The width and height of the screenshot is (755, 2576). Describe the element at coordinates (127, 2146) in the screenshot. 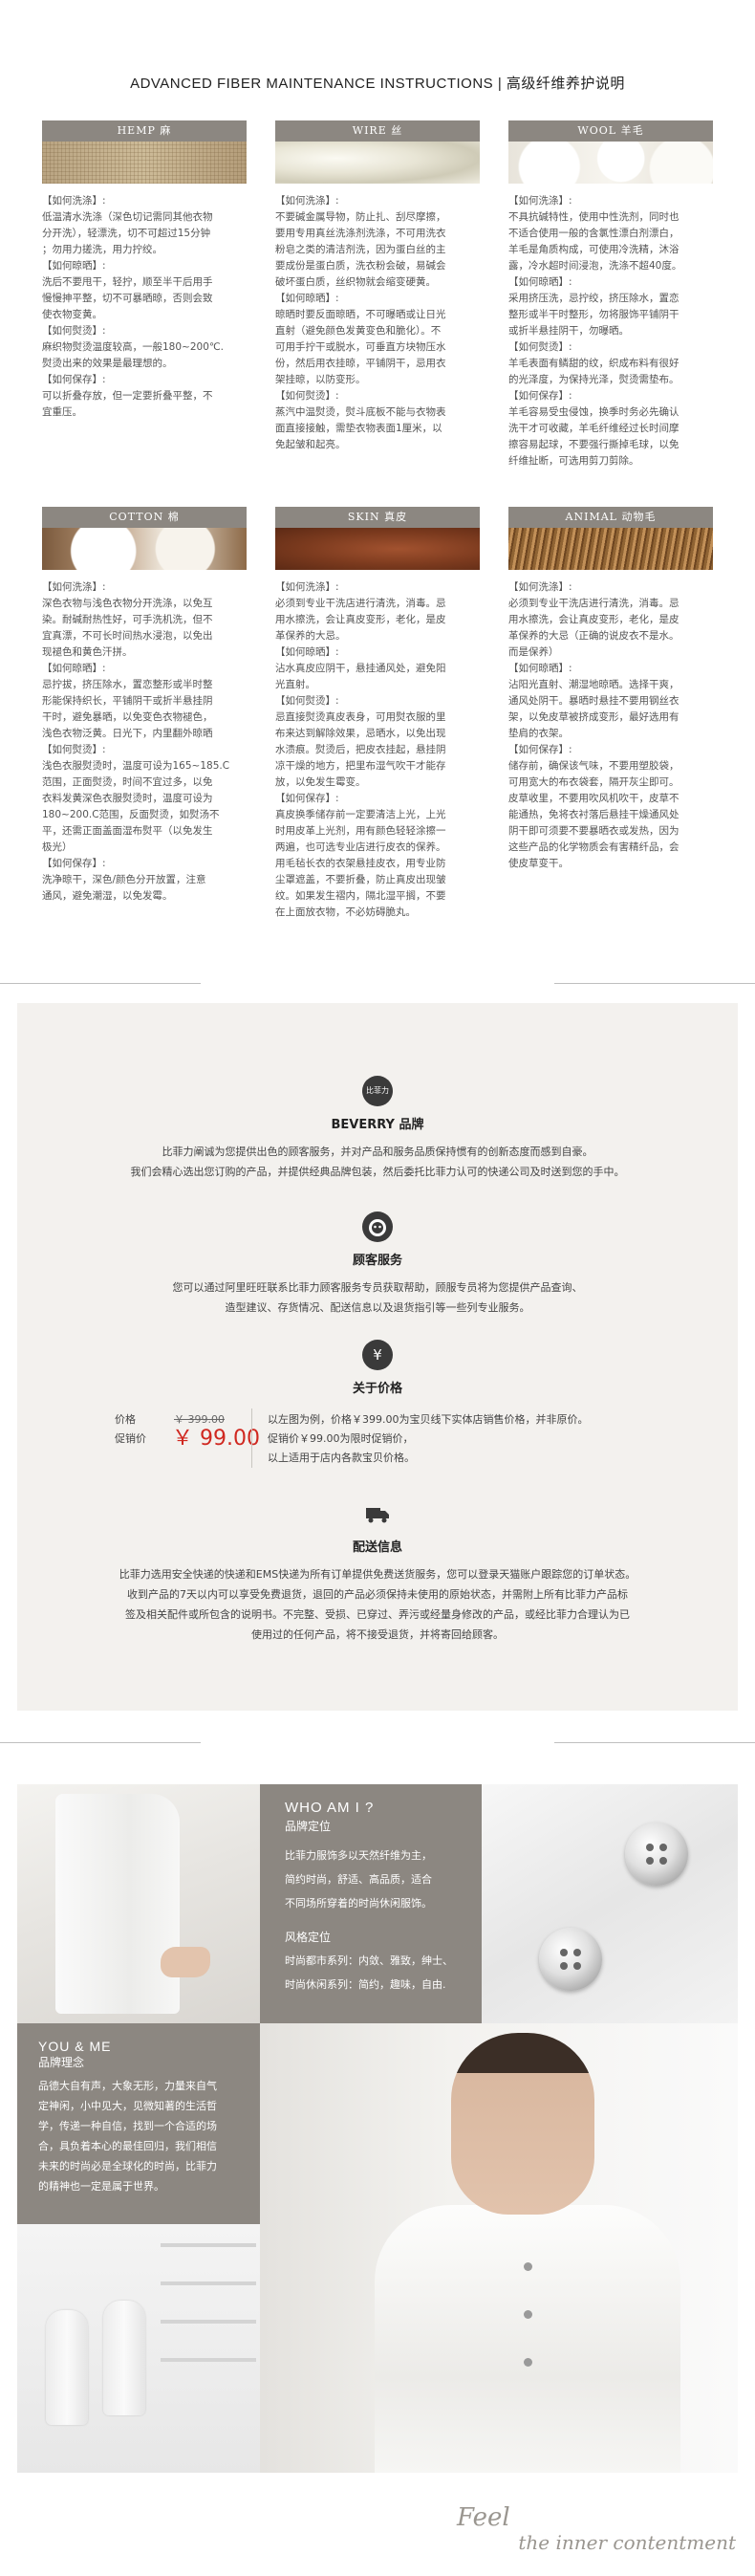

I see `text-line: 合，具负着本心的最佳回归，我们相信` at that location.